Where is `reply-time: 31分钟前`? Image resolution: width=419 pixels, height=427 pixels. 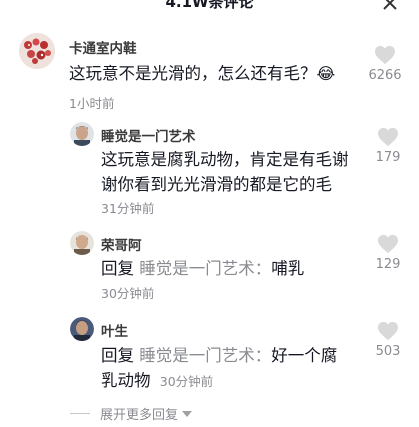
reply-time: 31分钟前 is located at coordinates (128, 208).